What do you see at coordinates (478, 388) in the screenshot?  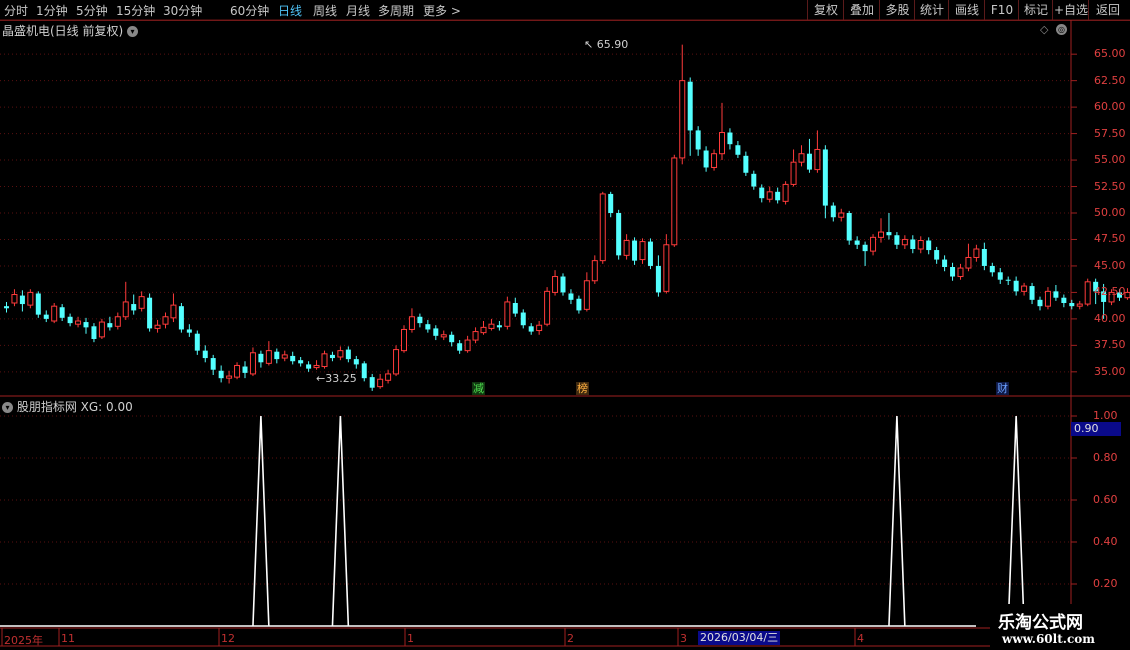 I see `event-marker-reduce: 减` at bounding box center [478, 388].